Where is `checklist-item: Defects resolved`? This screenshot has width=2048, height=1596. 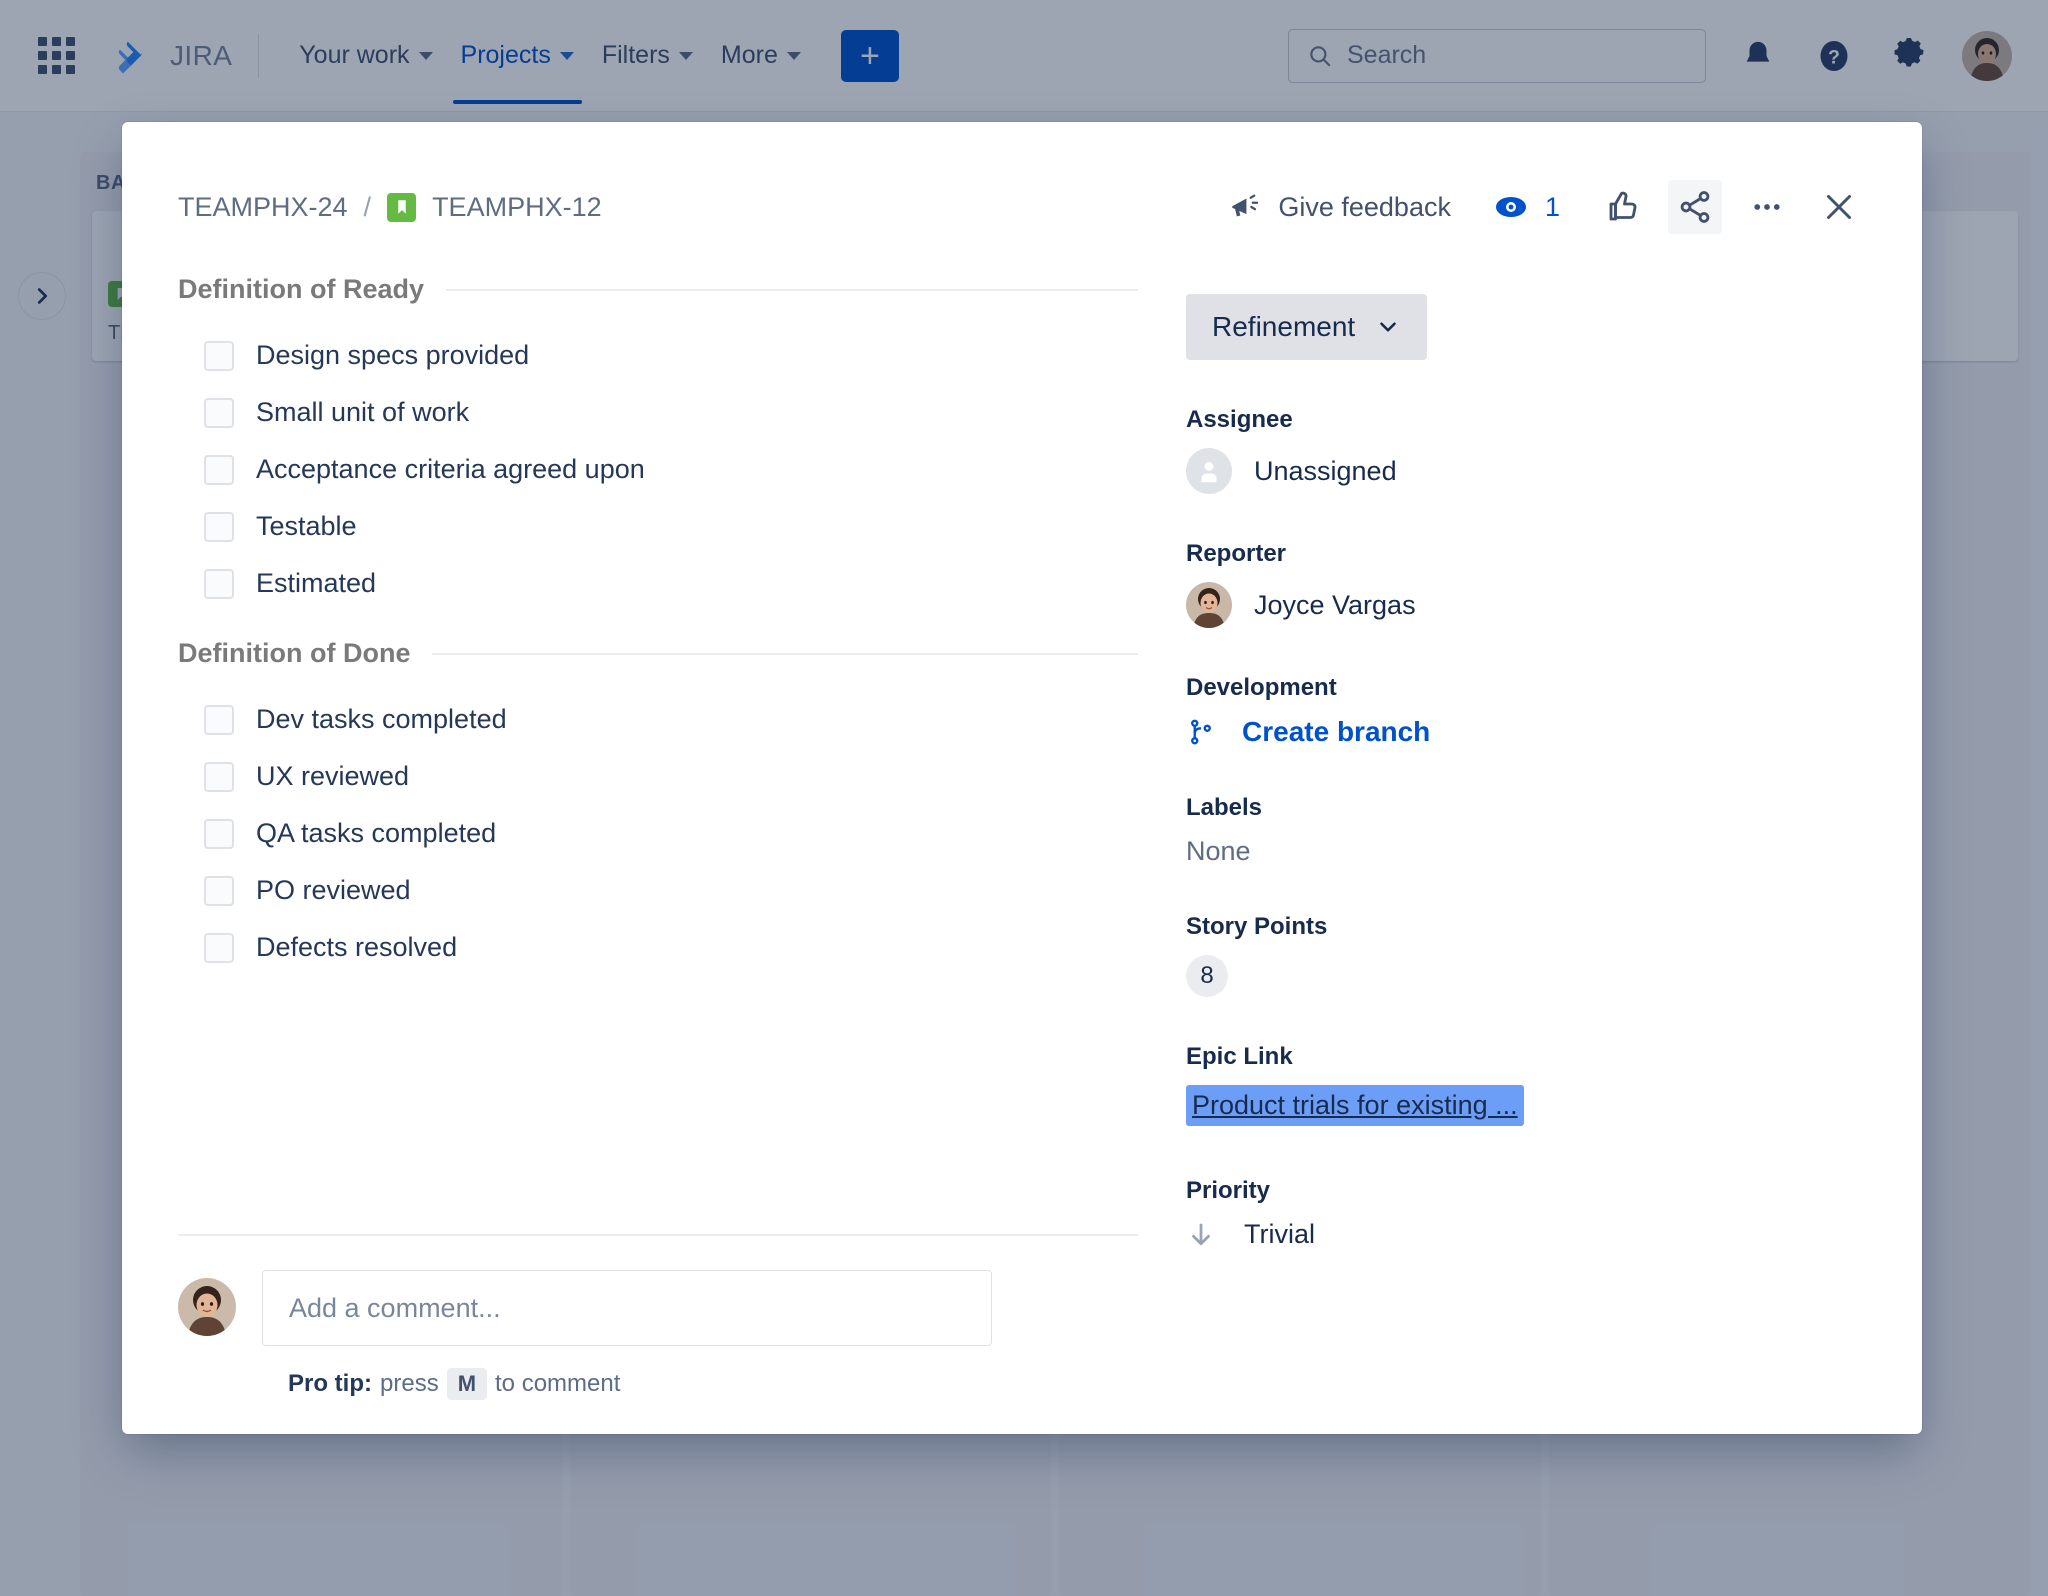
checklist-item: Defects resolved is located at coordinates (658, 947).